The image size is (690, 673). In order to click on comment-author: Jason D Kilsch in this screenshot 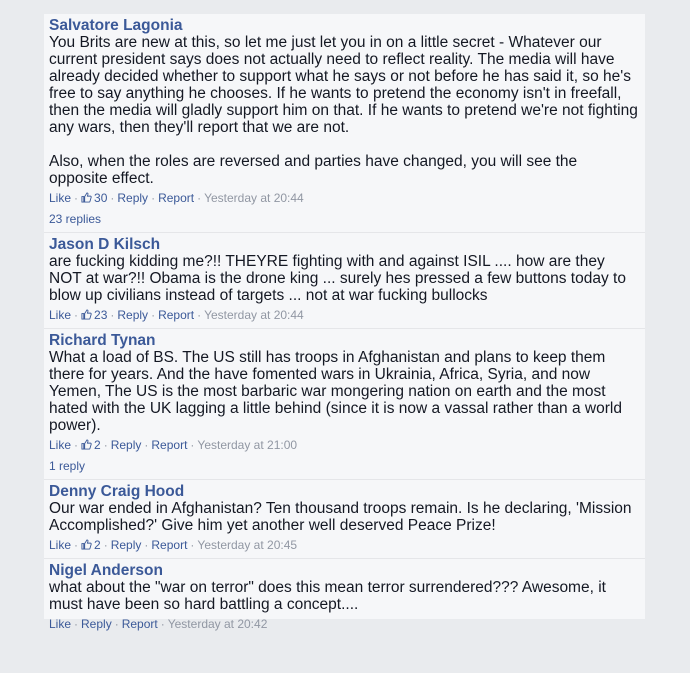, I will do `click(344, 244)`.